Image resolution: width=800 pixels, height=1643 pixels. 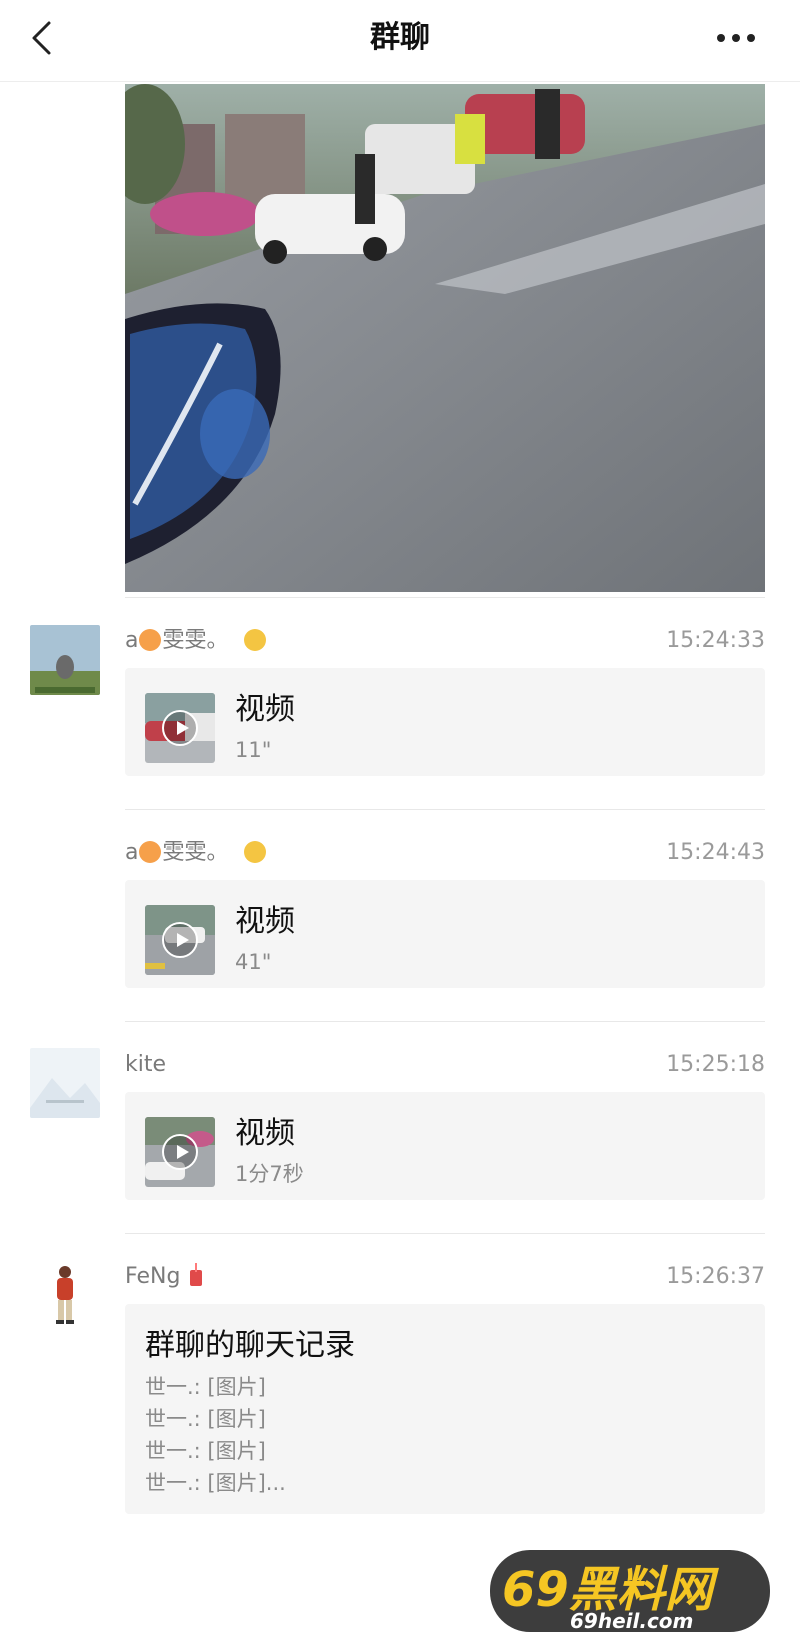 What do you see at coordinates (165, 1277) in the screenshot?
I see `sender-name: FeNg` at bounding box center [165, 1277].